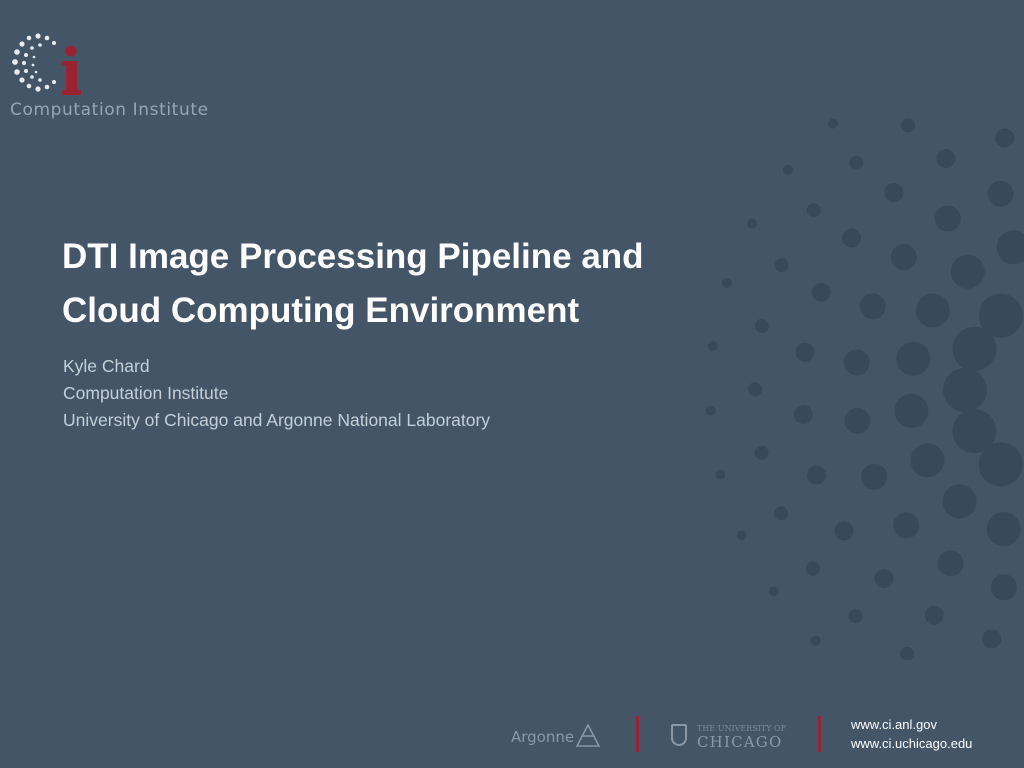 This screenshot has width=1024, height=768. What do you see at coordinates (679, 735) in the screenshot?
I see `uchicago-shield-icon` at bounding box center [679, 735].